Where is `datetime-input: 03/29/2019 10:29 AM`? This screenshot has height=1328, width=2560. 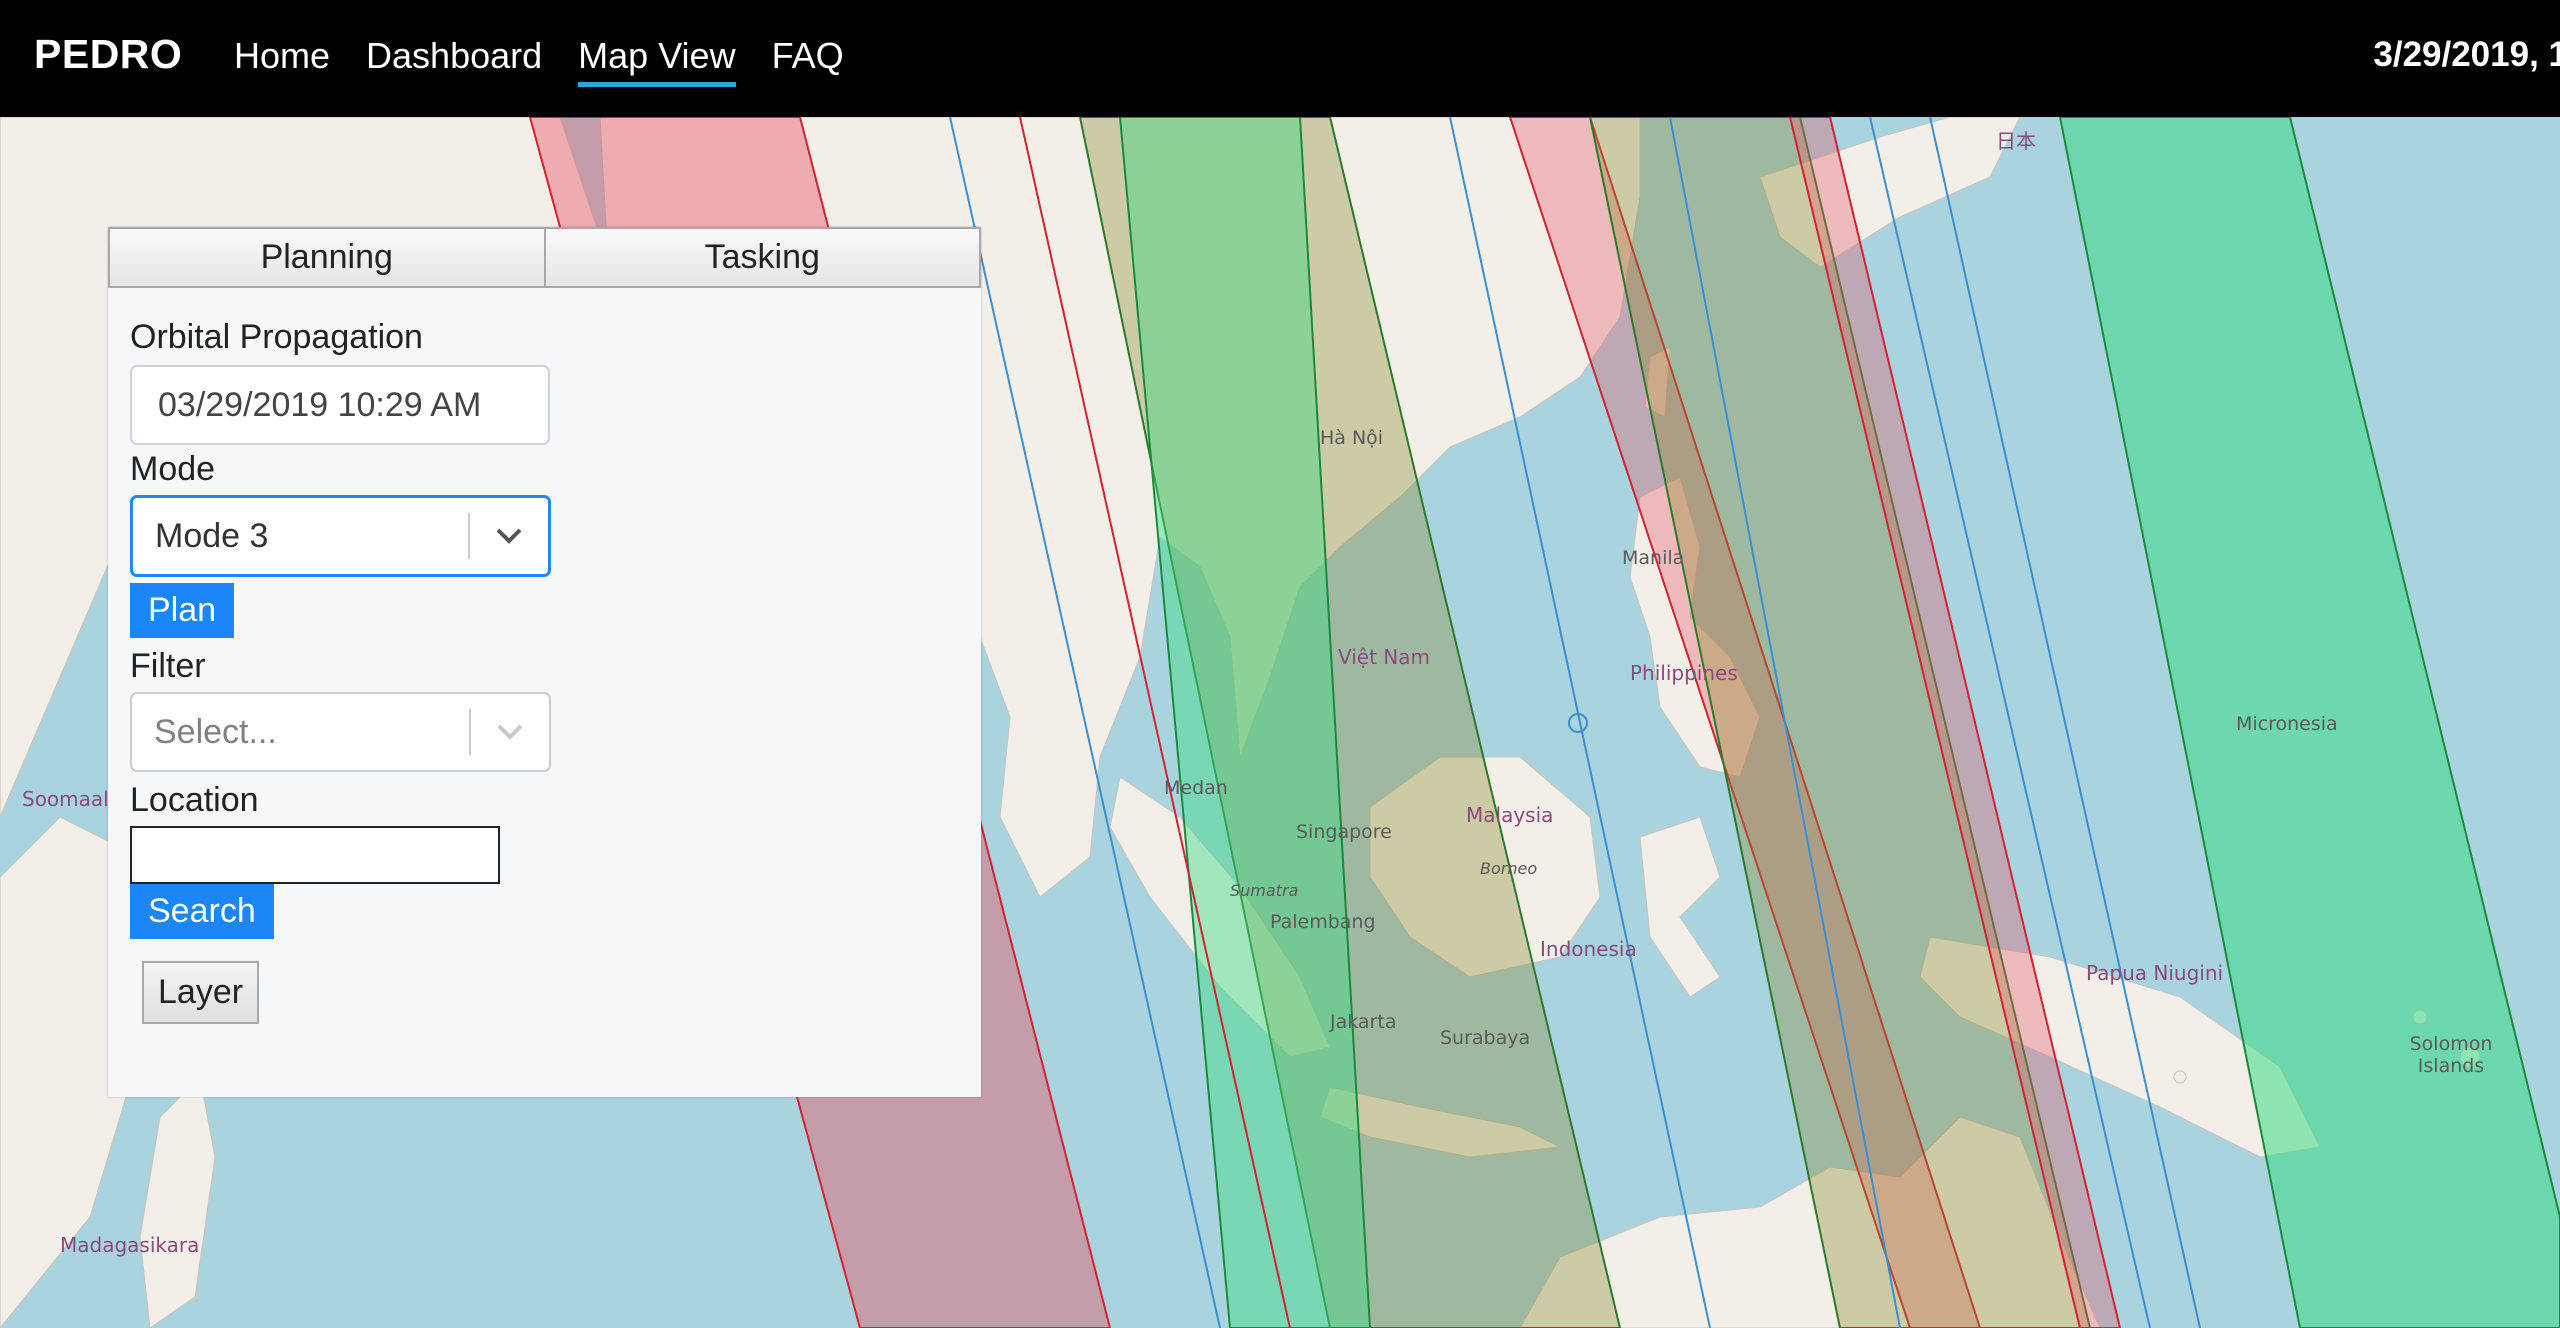
datetime-input: 03/29/2019 10:29 AM is located at coordinates (340, 405).